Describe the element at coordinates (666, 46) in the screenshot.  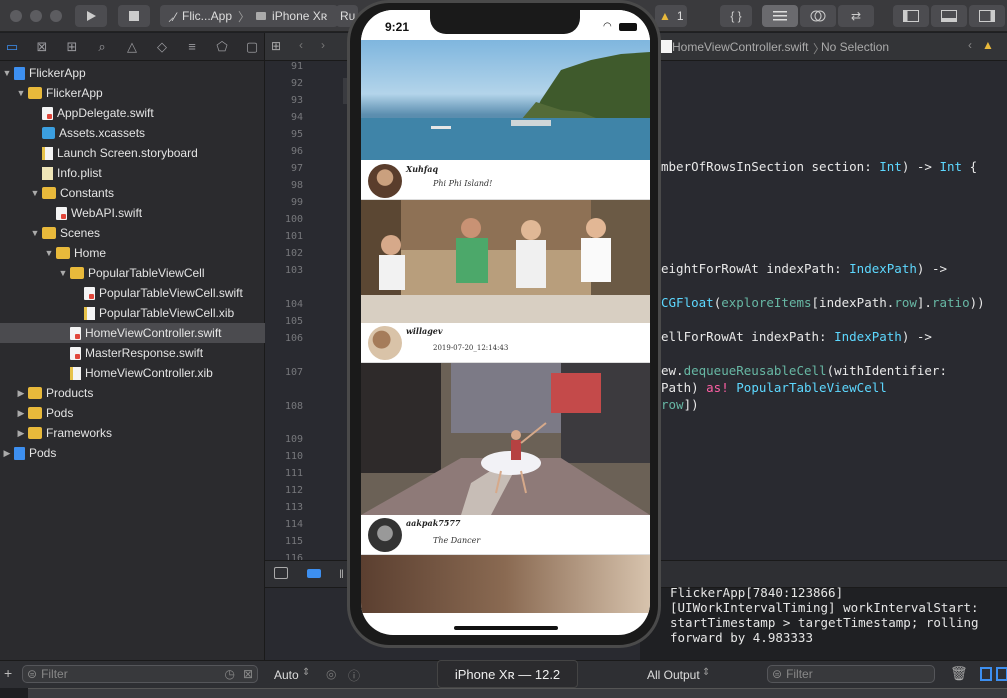
I see `swift-file-icon` at that location.